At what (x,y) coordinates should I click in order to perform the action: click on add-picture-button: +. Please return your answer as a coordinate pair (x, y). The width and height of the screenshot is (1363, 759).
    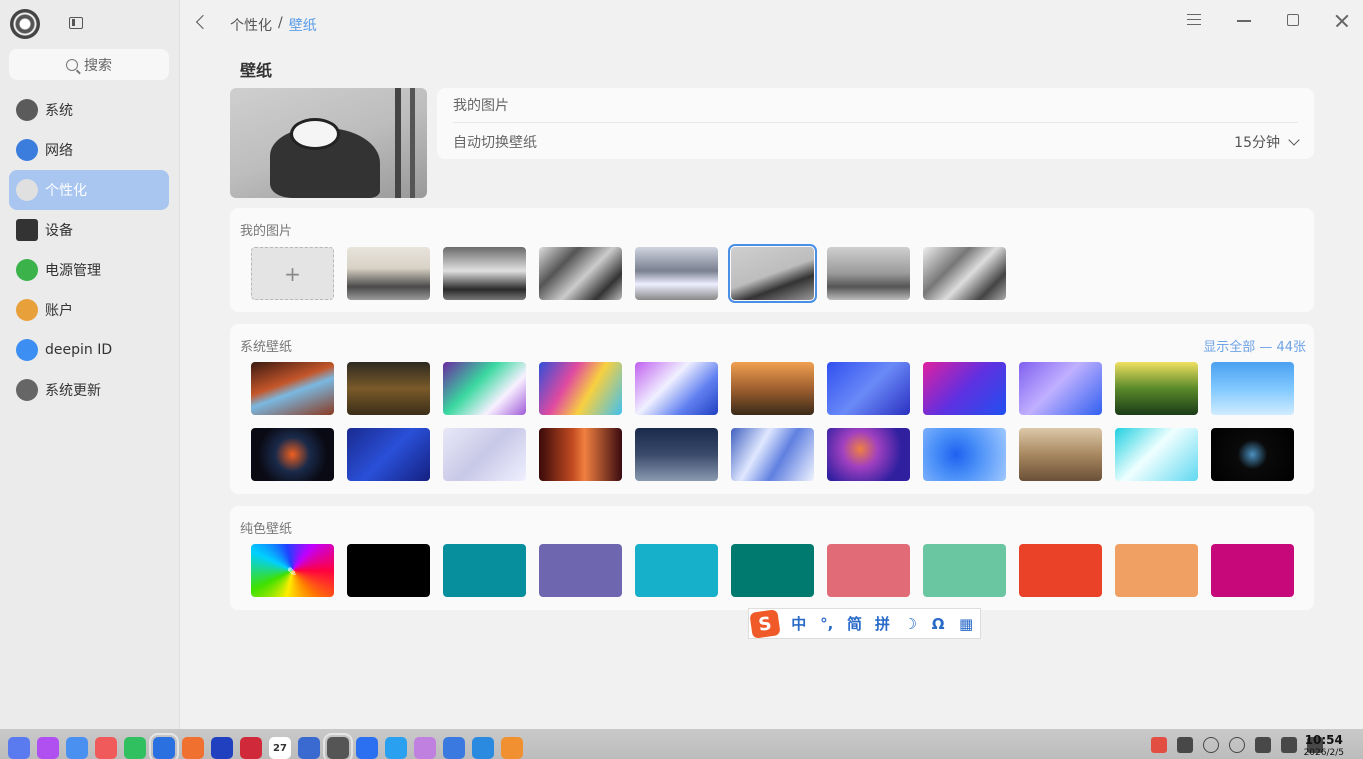
    Looking at the image, I should click on (292, 273).